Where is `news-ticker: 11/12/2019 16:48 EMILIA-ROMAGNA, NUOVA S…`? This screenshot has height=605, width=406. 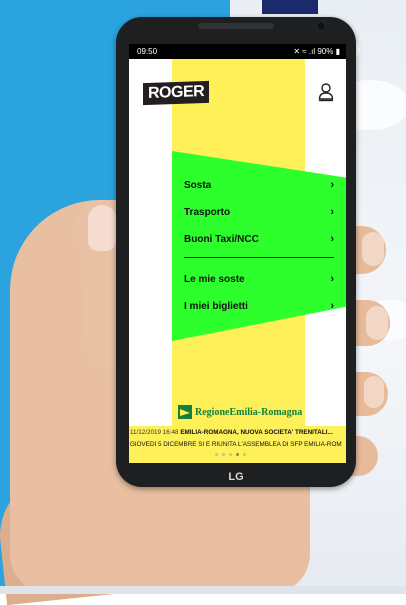 news-ticker: 11/12/2019 16:48 EMILIA-ROMAGNA, NUOVA S… is located at coordinates (237, 444).